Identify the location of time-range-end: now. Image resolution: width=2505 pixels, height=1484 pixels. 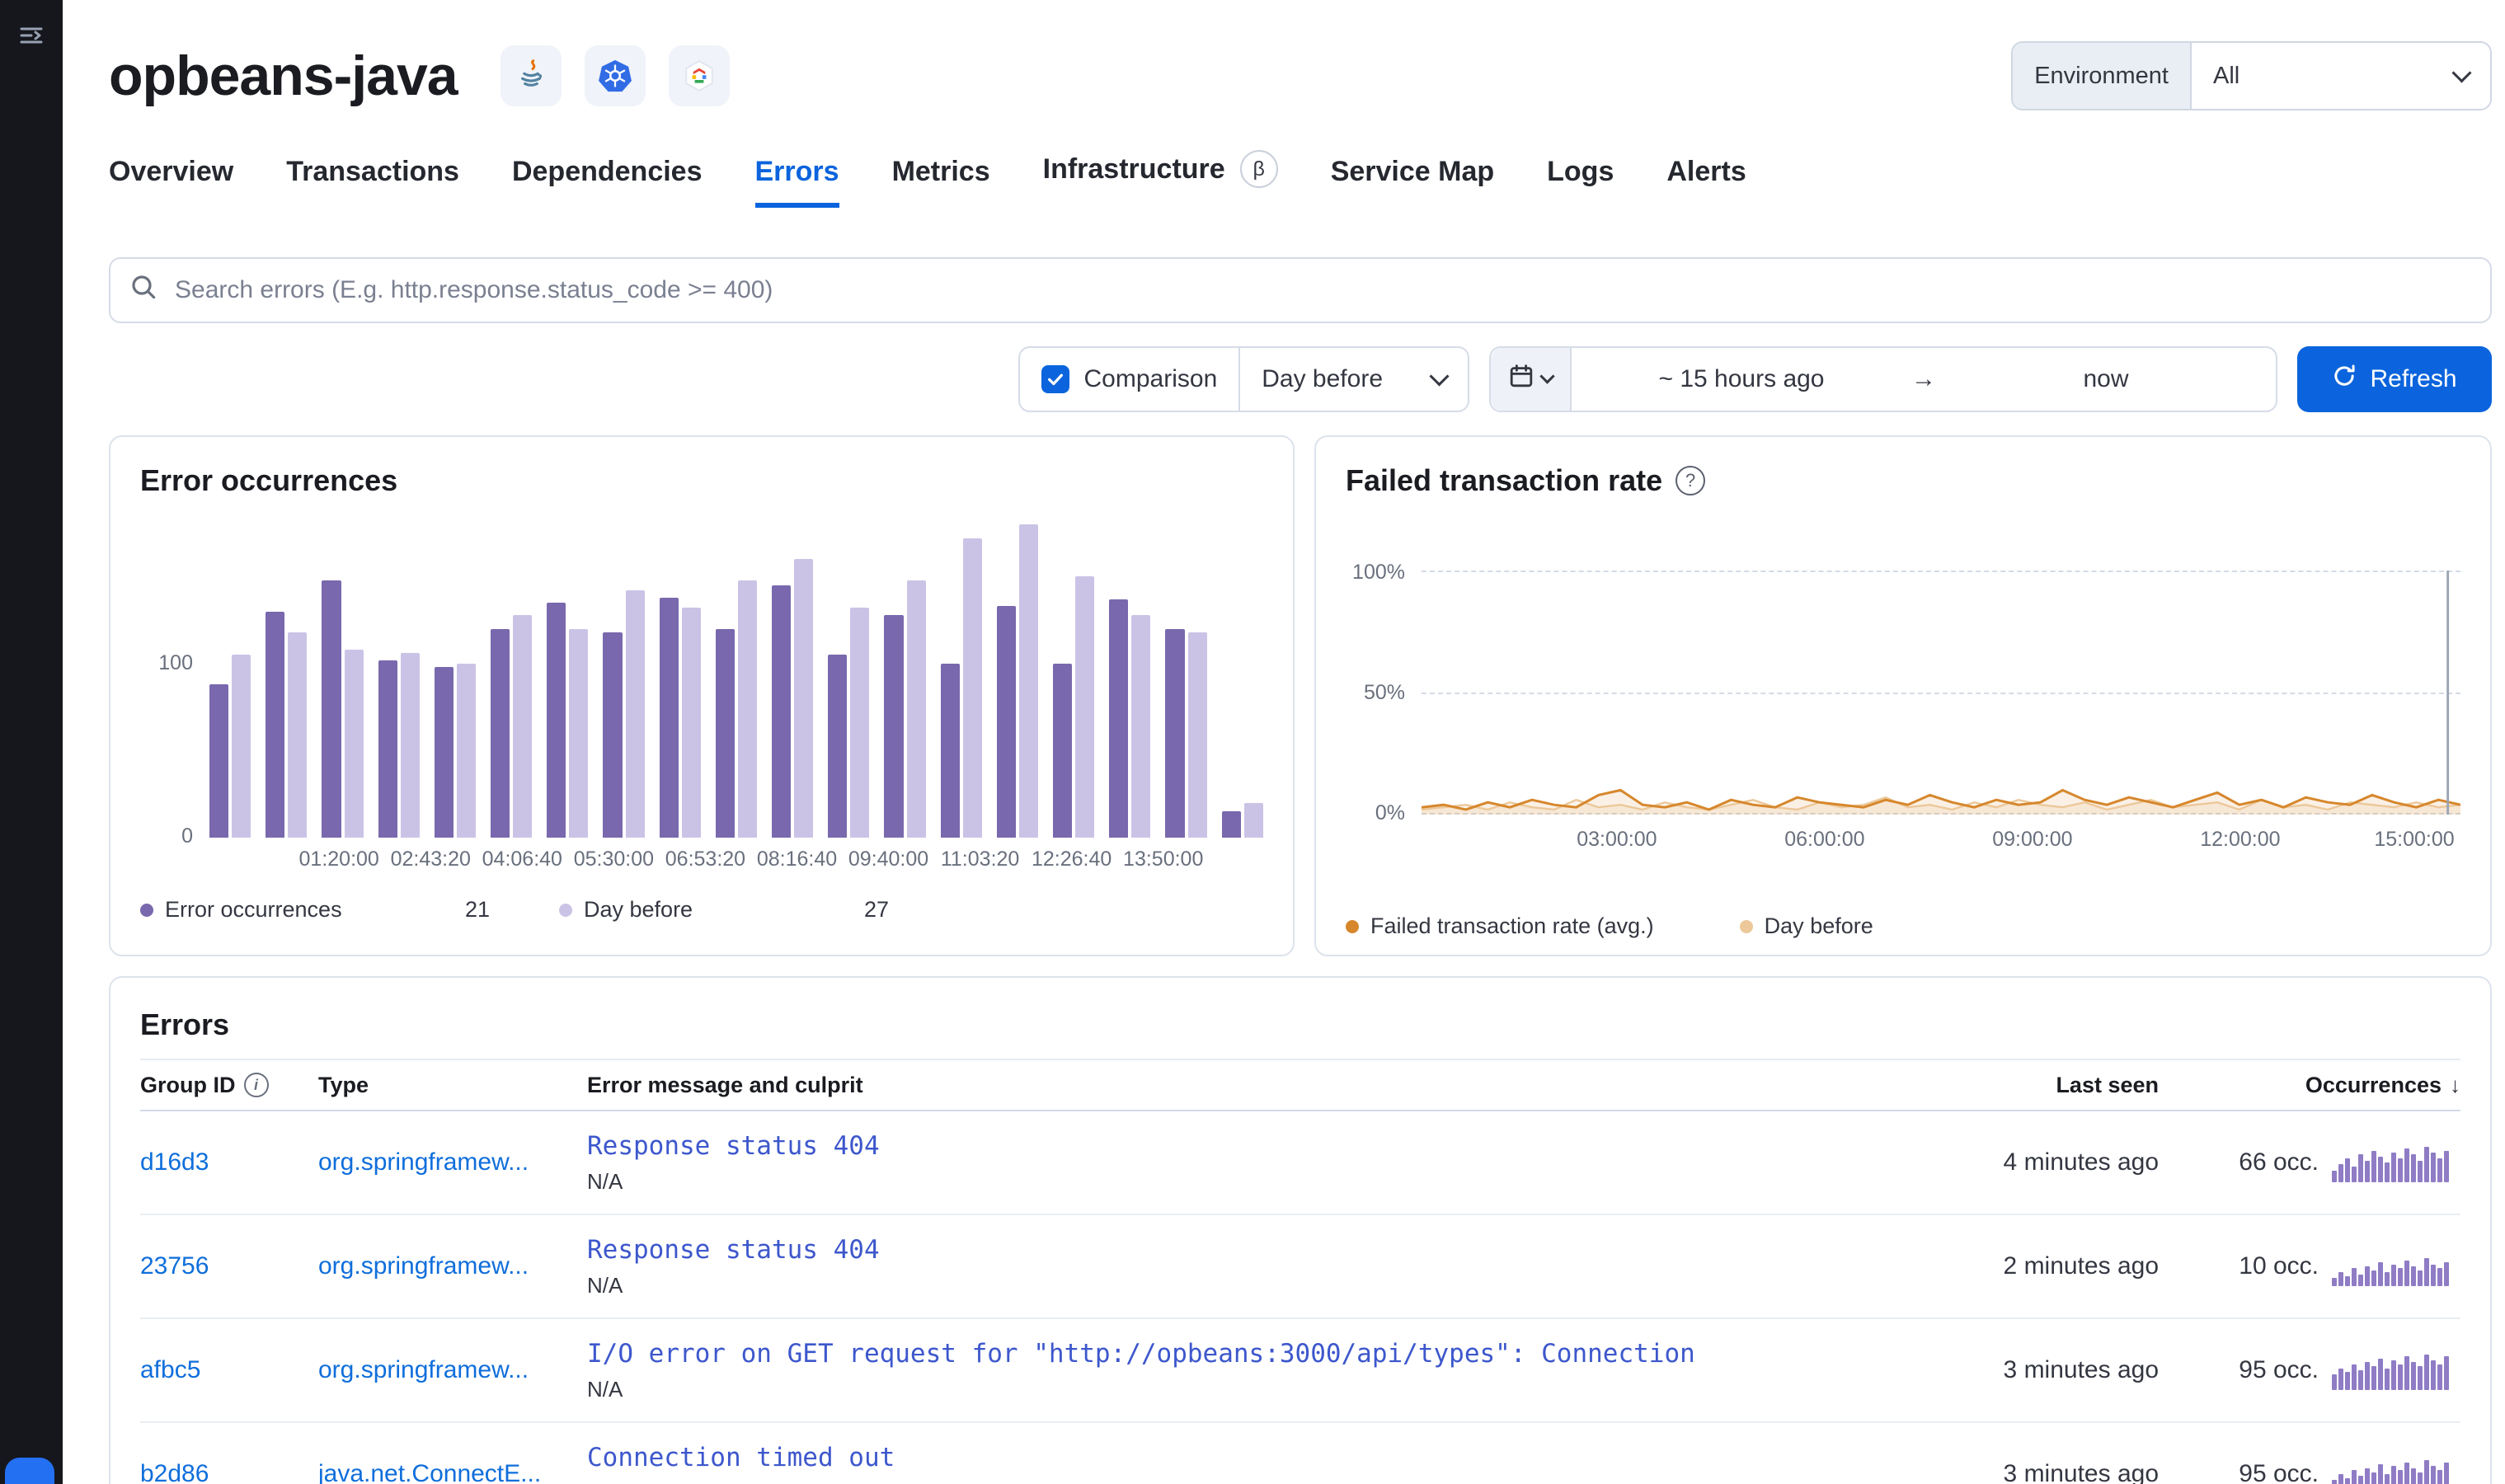
(2106, 379).